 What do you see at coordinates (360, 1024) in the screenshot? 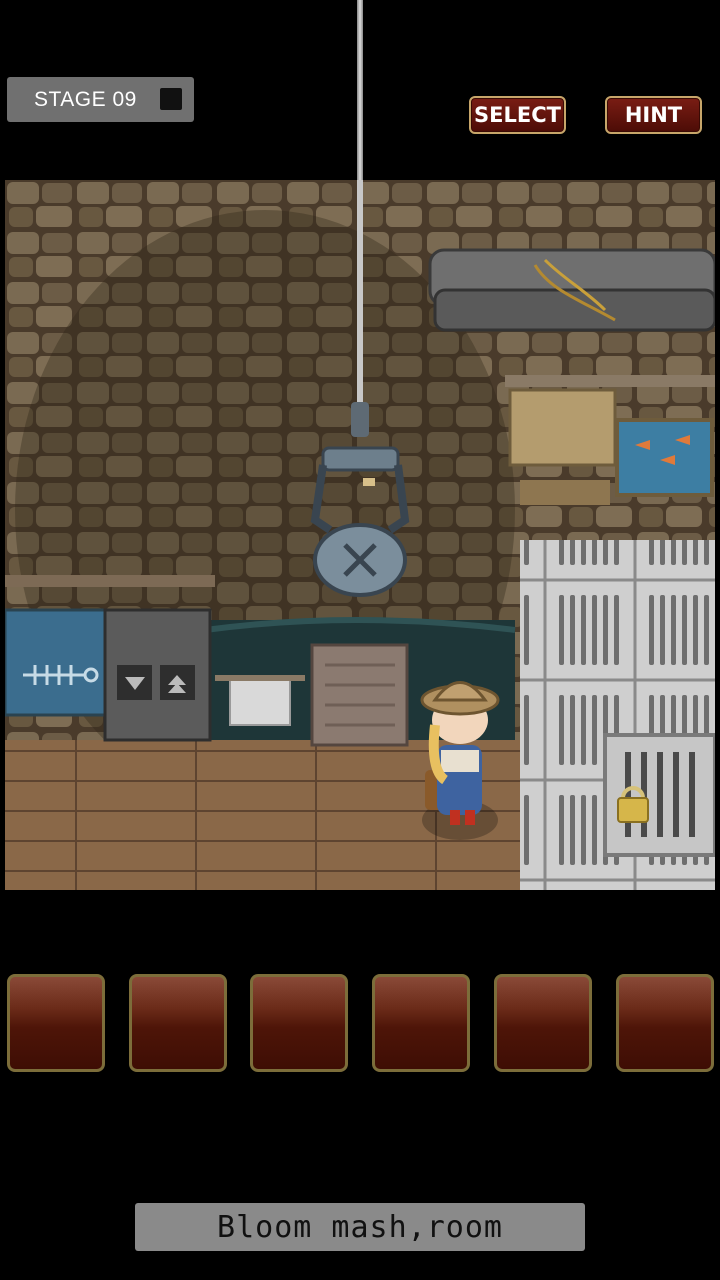
I see `inventory-bar` at bounding box center [360, 1024].